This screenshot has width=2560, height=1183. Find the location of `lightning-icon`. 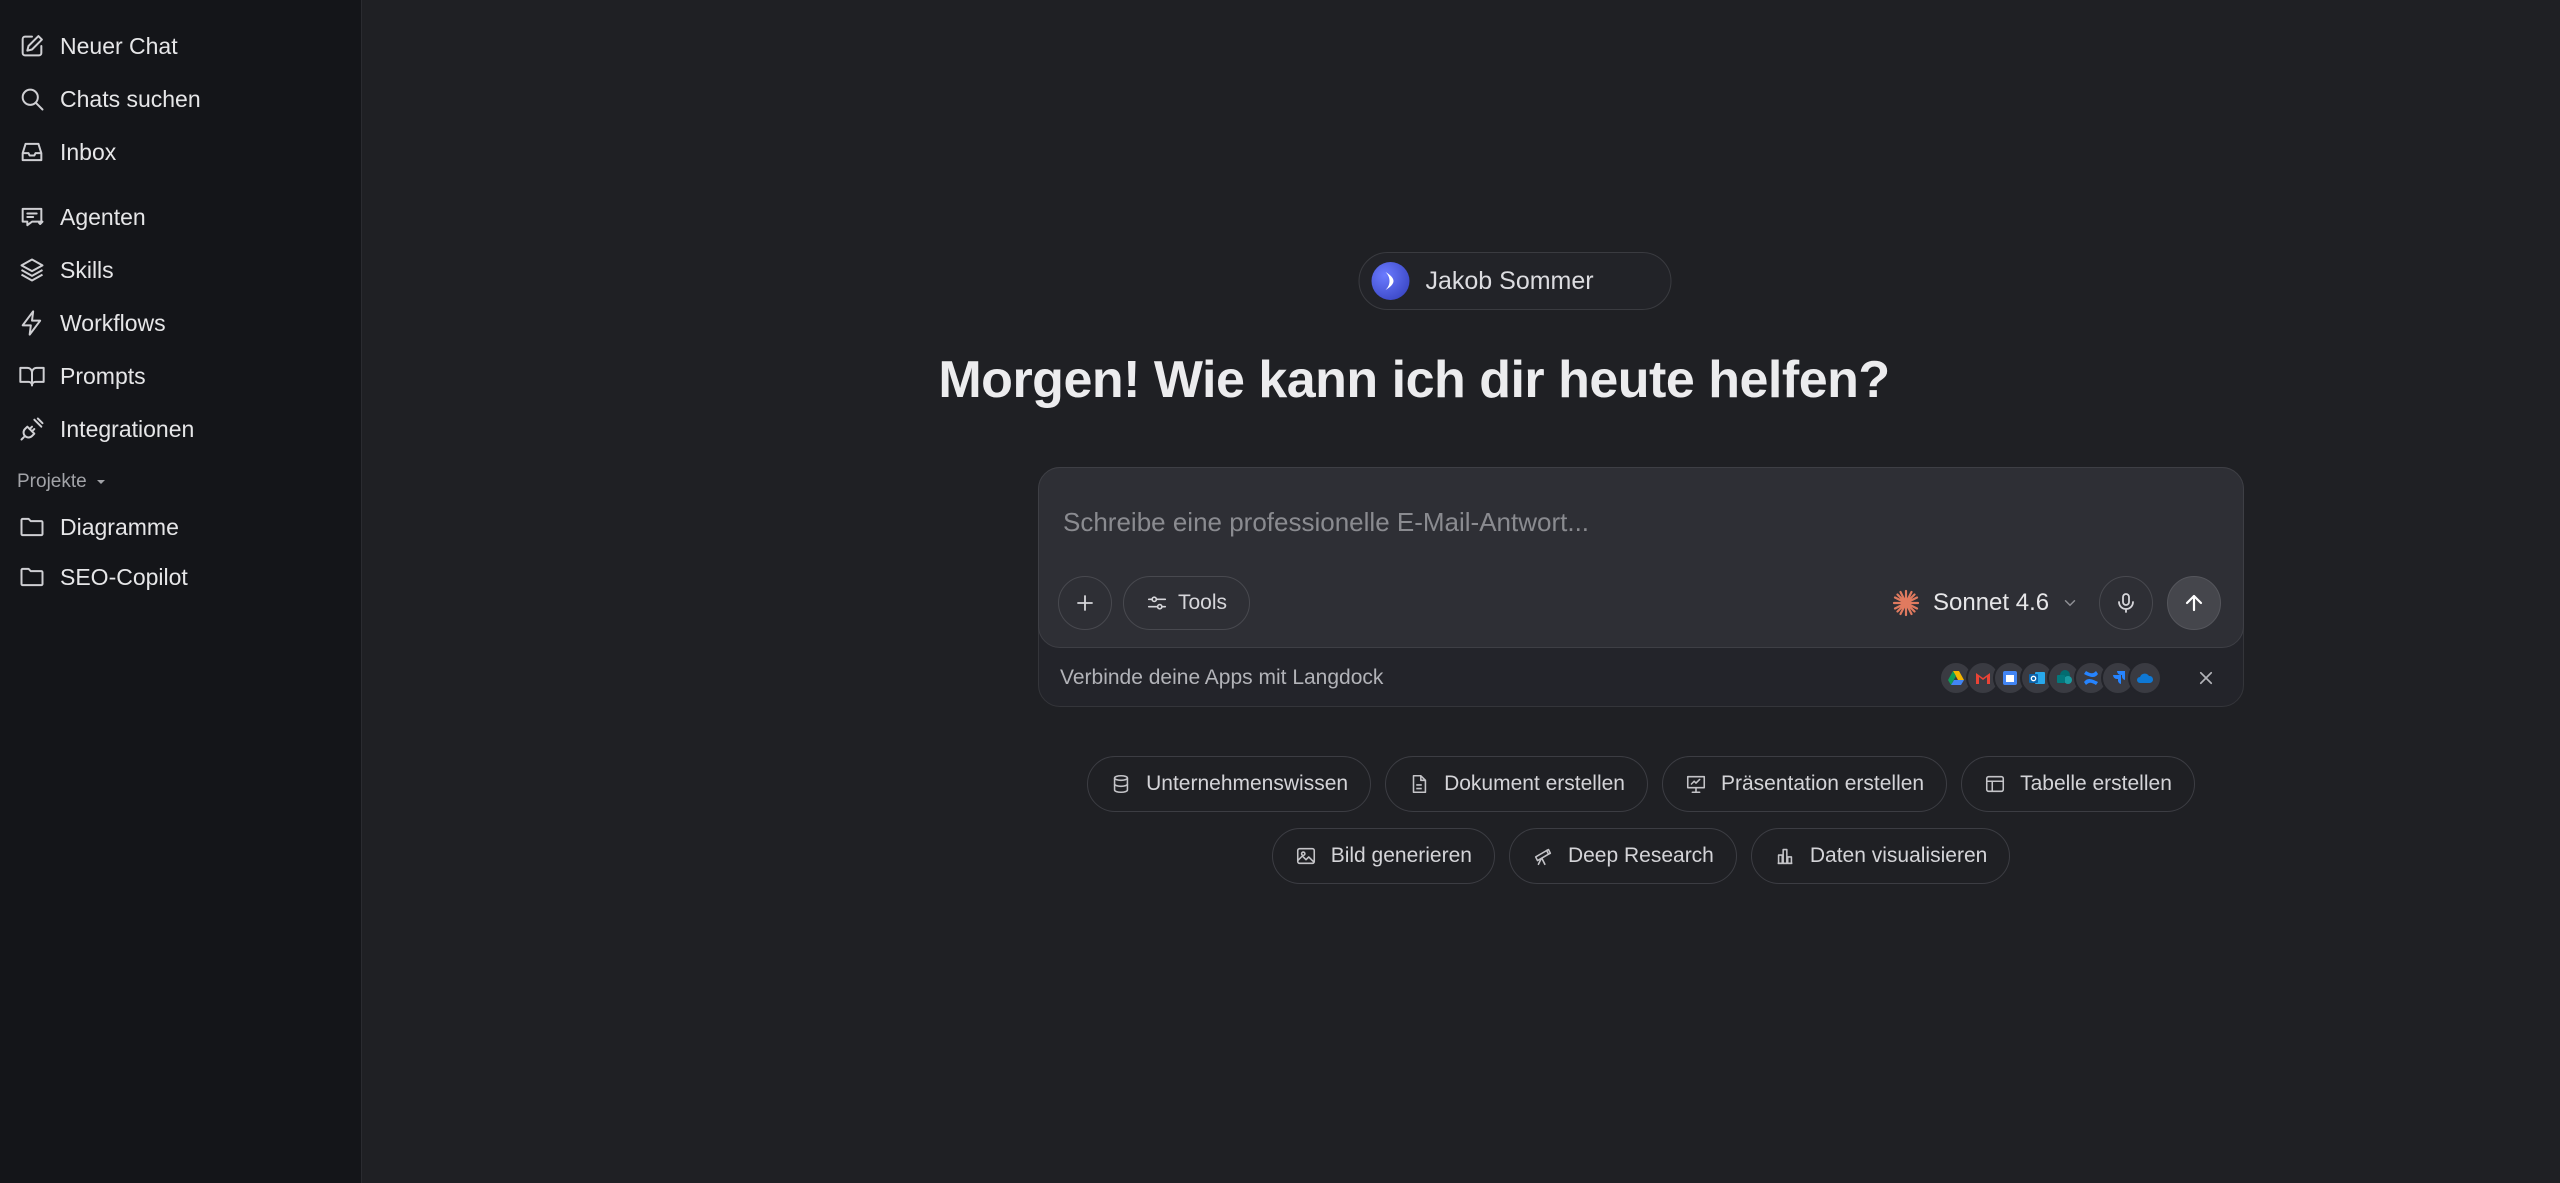

lightning-icon is located at coordinates (31, 323).